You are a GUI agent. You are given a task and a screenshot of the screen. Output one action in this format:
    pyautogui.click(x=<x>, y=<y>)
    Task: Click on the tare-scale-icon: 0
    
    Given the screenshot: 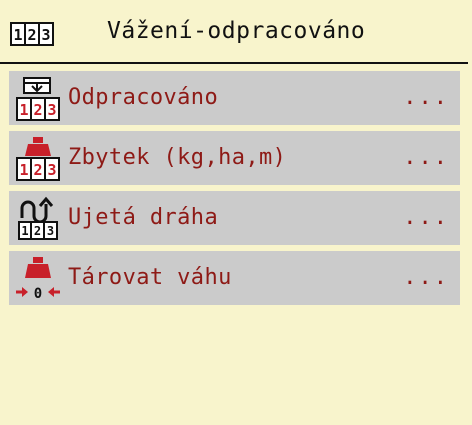 What is the action you would take?
    pyautogui.click(x=38, y=279)
    